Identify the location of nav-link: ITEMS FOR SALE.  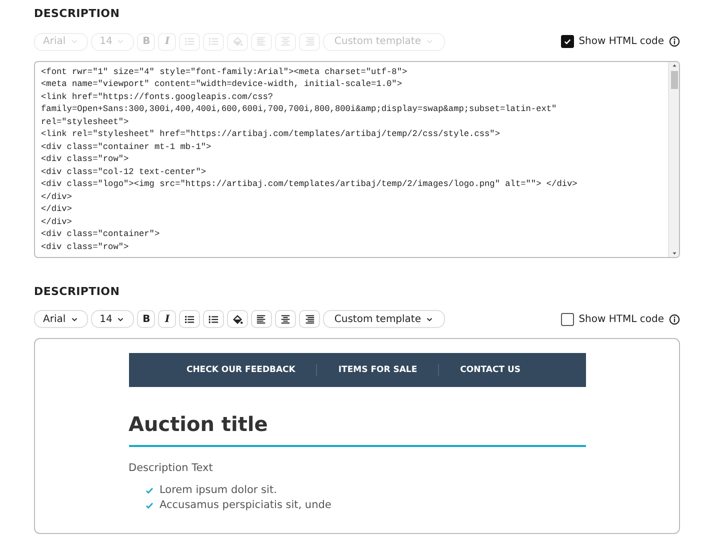
(377, 370).